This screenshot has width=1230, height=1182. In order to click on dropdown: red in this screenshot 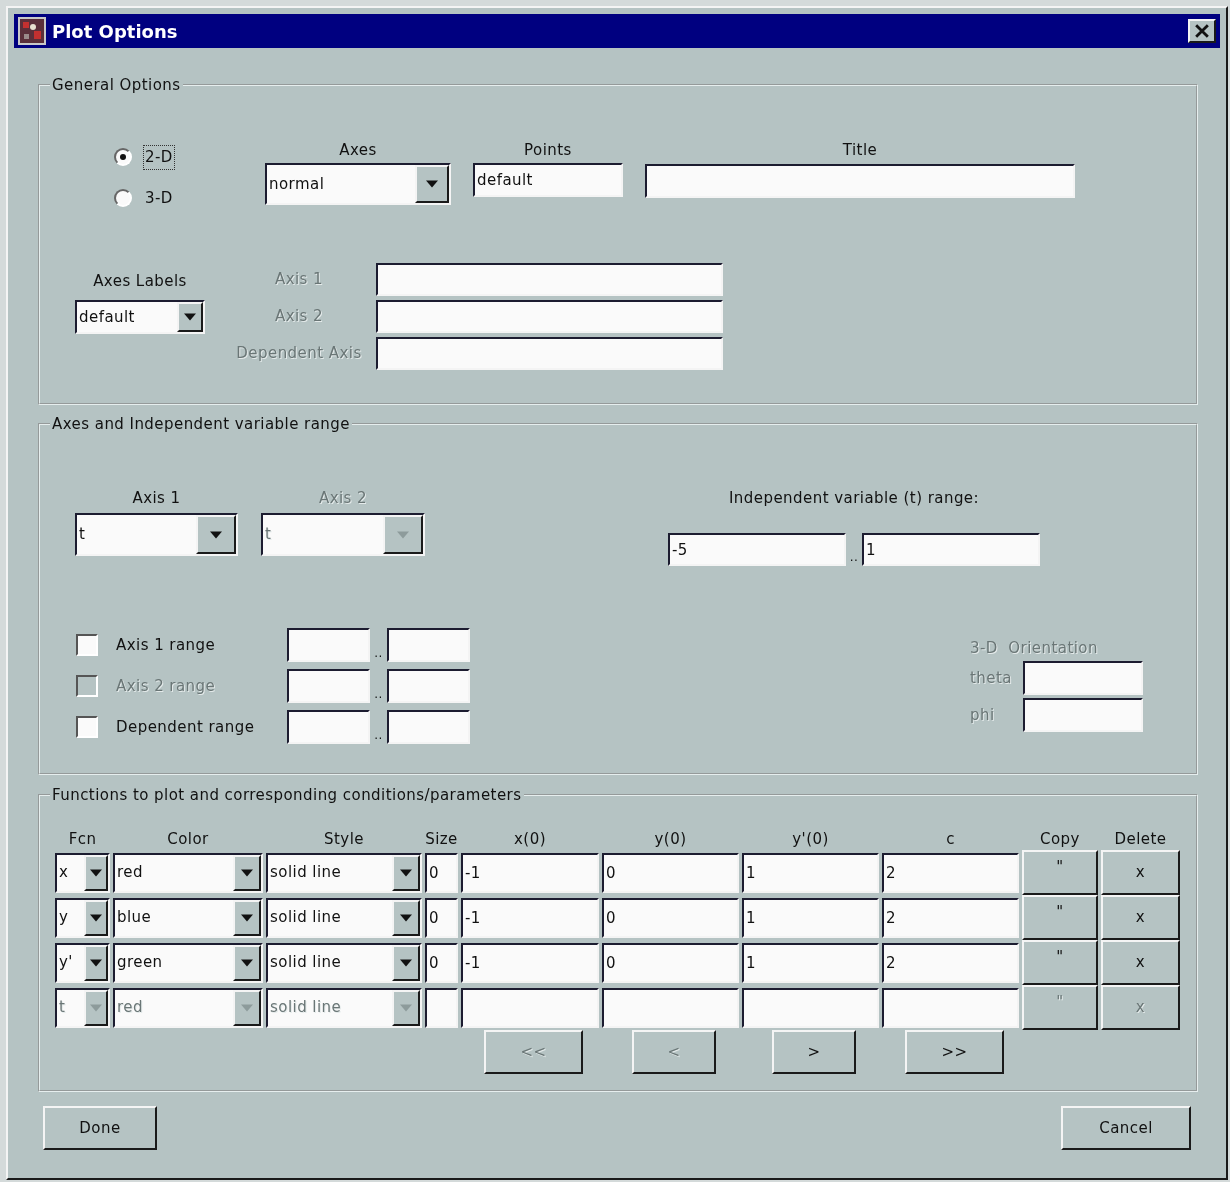, I will do `click(188, 872)`.